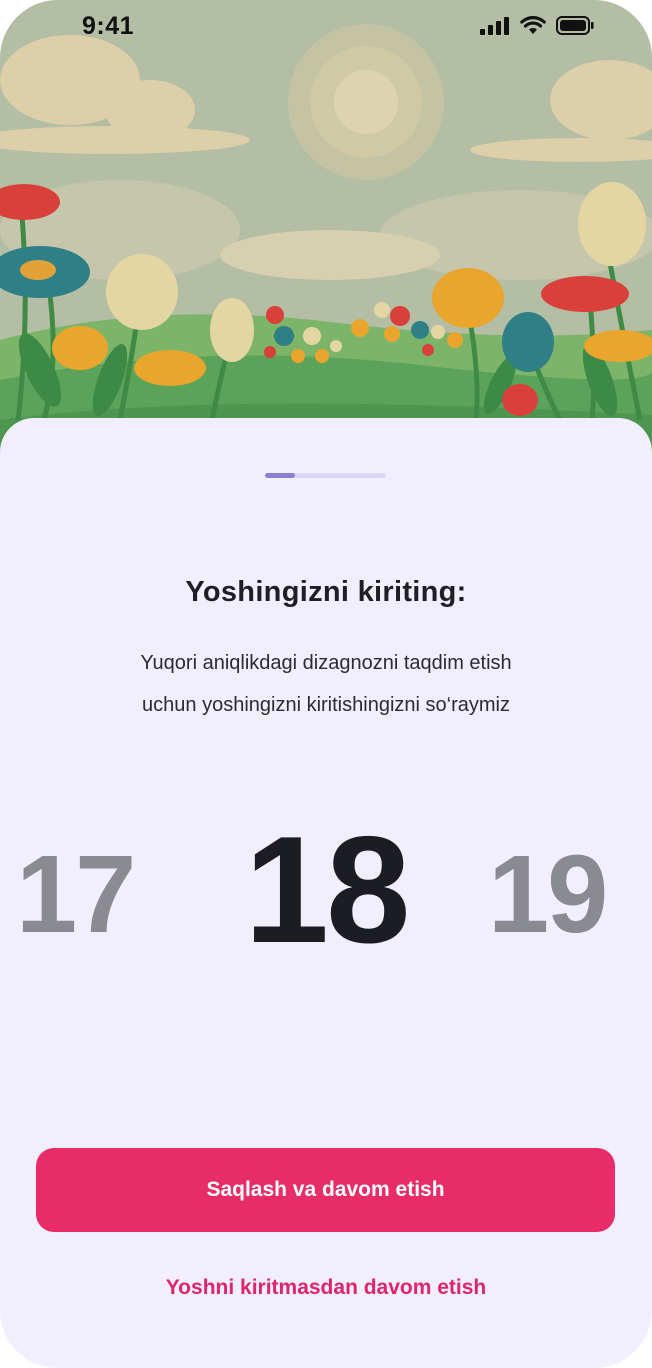 This screenshot has width=652, height=1368. I want to click on skip-age-link: Yoshni kiritmasdan davom etish, so click(326, 1288).